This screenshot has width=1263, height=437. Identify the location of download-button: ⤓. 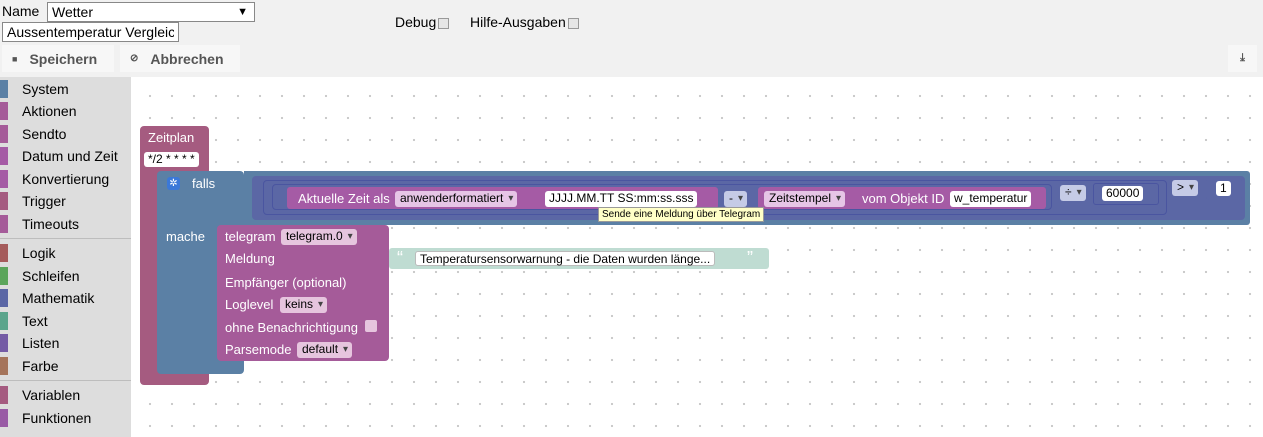
(1242, 58).